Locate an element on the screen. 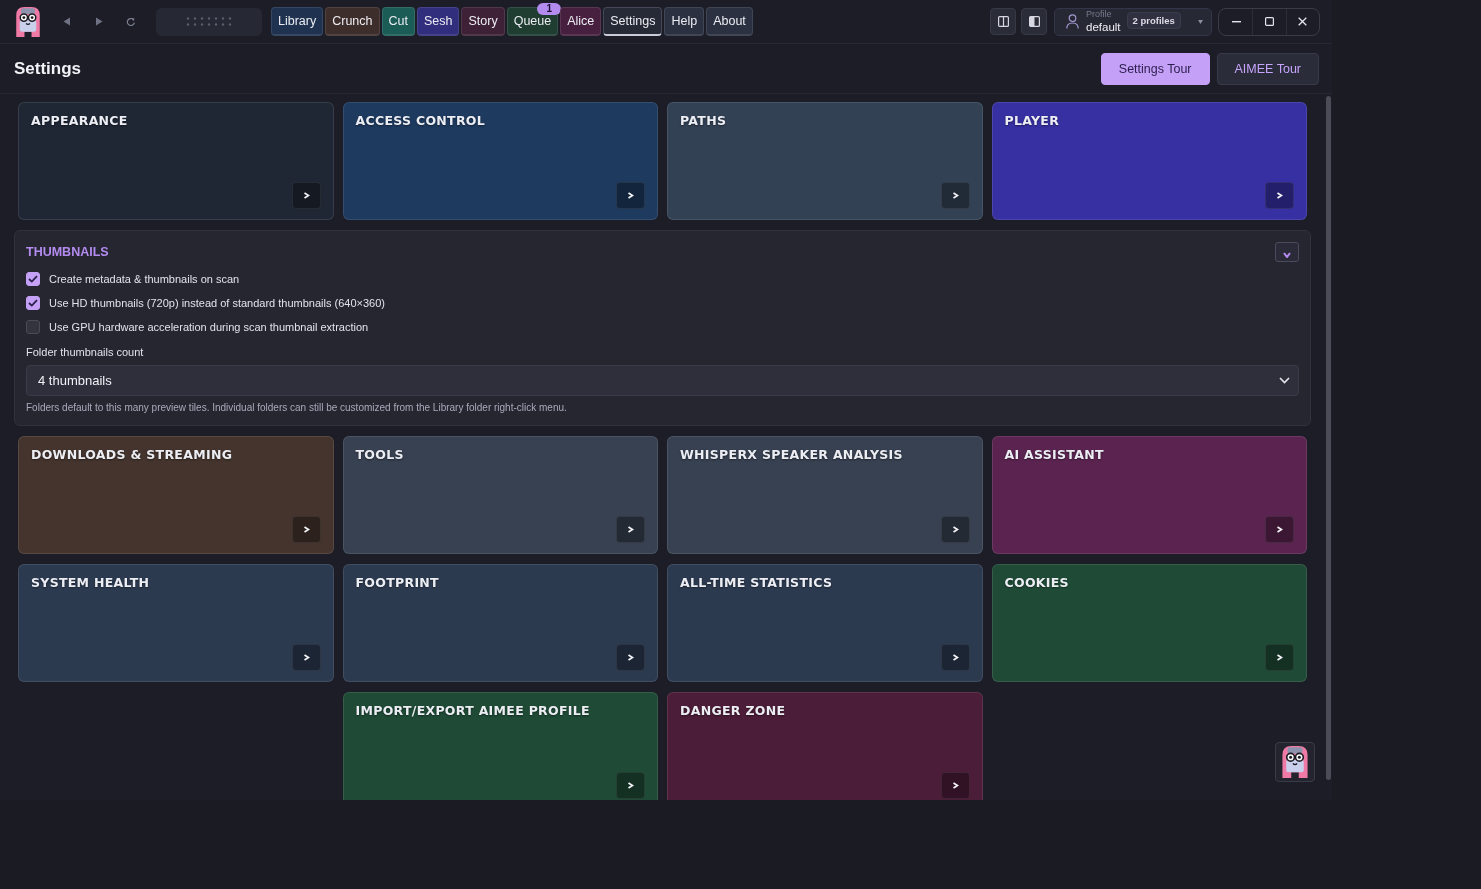  minimize-icon is located at coordinates (1236, 21).